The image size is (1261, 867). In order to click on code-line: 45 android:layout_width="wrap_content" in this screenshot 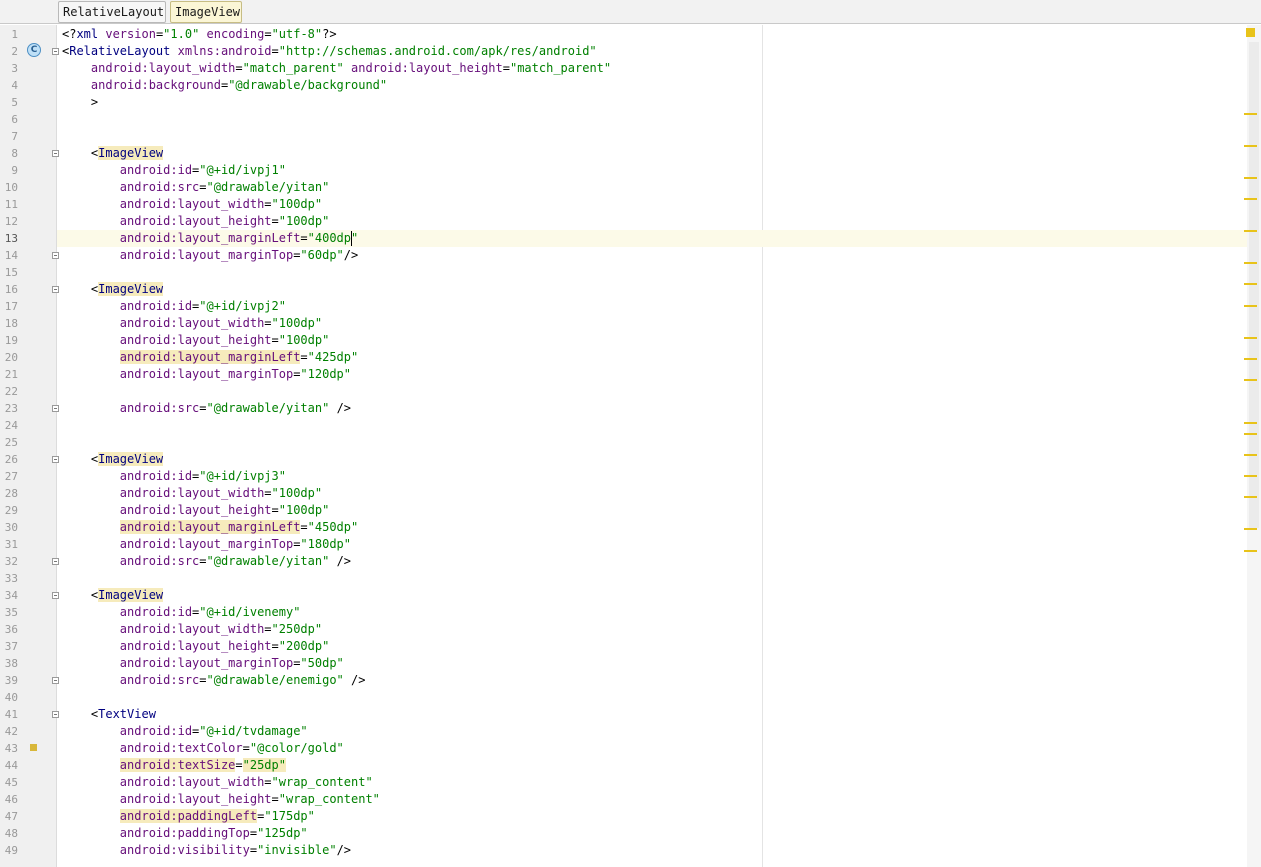, I will do `click(630, 782)`.